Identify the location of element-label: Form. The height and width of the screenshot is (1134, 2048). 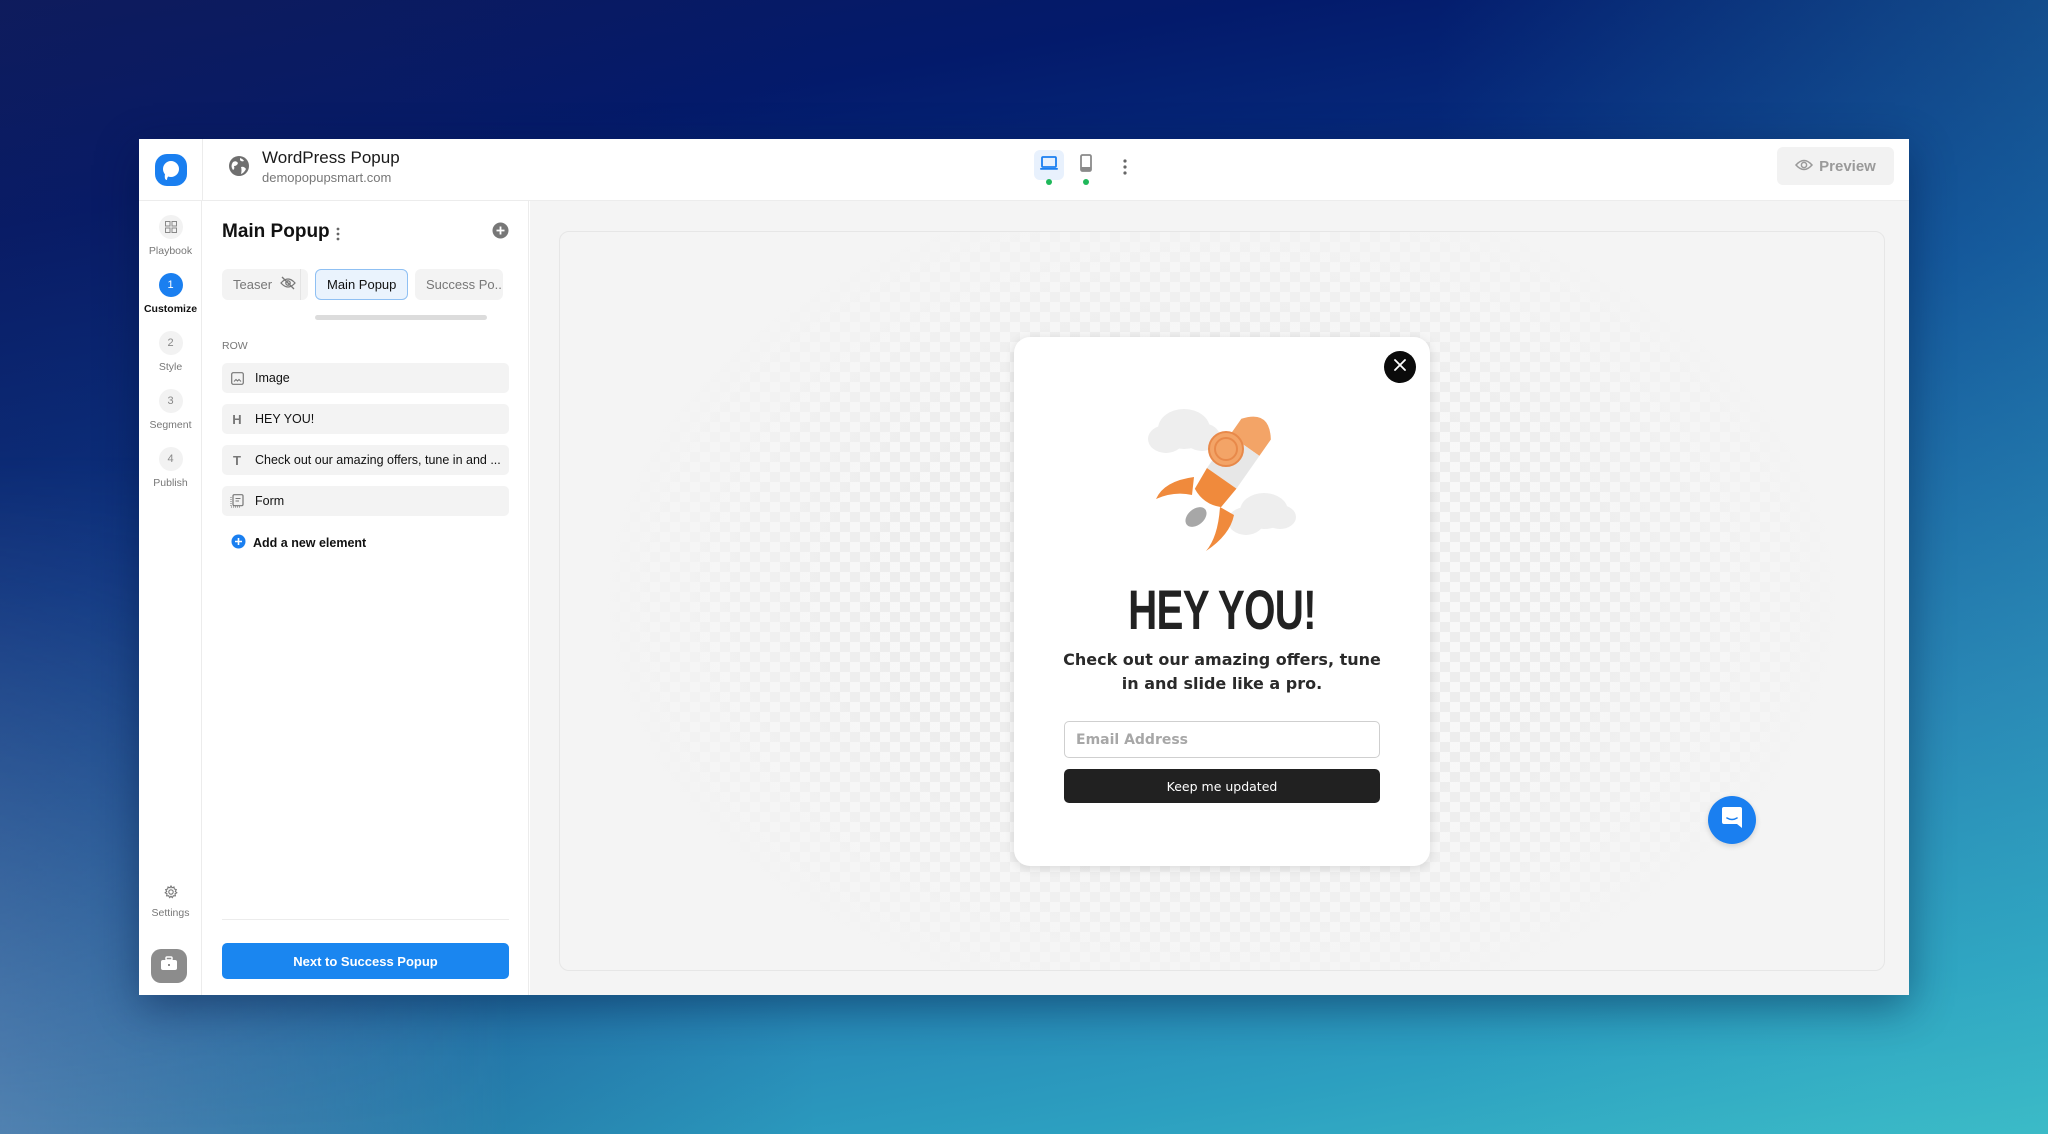
(270, 501).